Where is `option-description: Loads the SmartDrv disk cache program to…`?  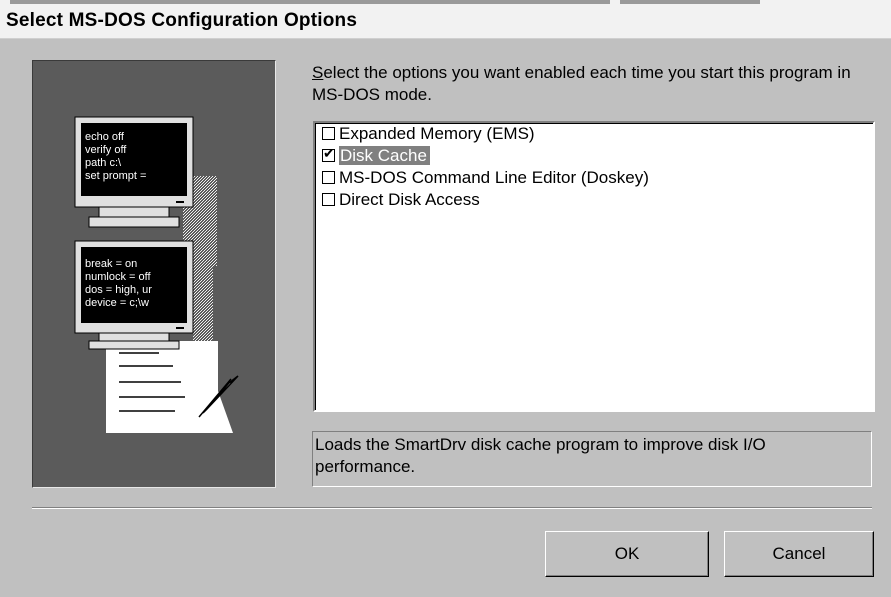
option-description: Loads the SmartDrv disk cache program to… is located at coordinates (592, 459).